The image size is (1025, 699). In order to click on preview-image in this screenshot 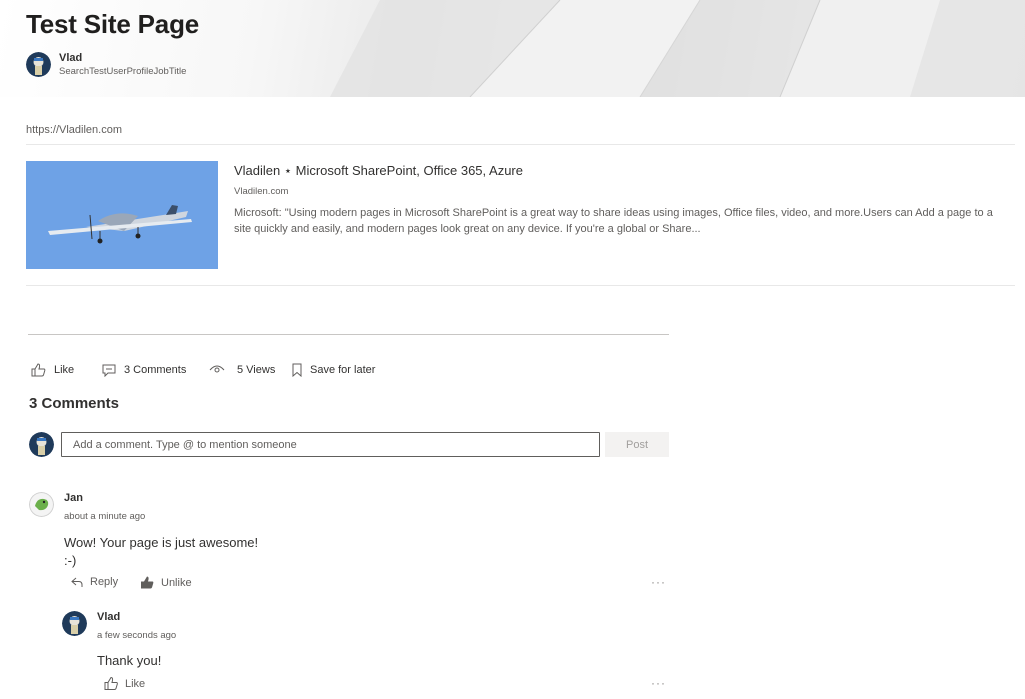, I will do `click(122, 215)`.